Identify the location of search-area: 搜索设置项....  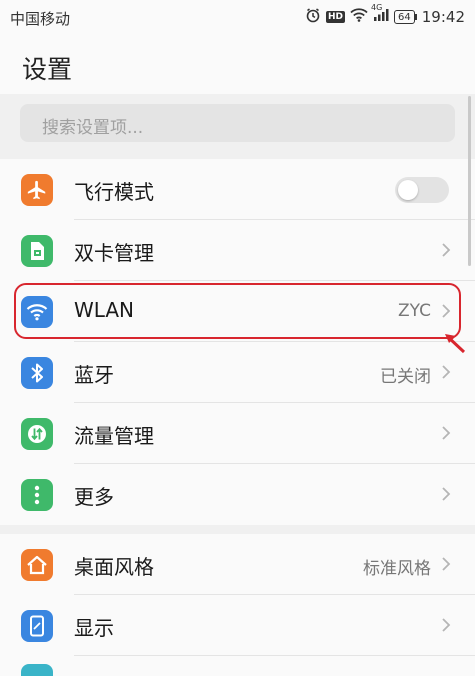
(237, 123).